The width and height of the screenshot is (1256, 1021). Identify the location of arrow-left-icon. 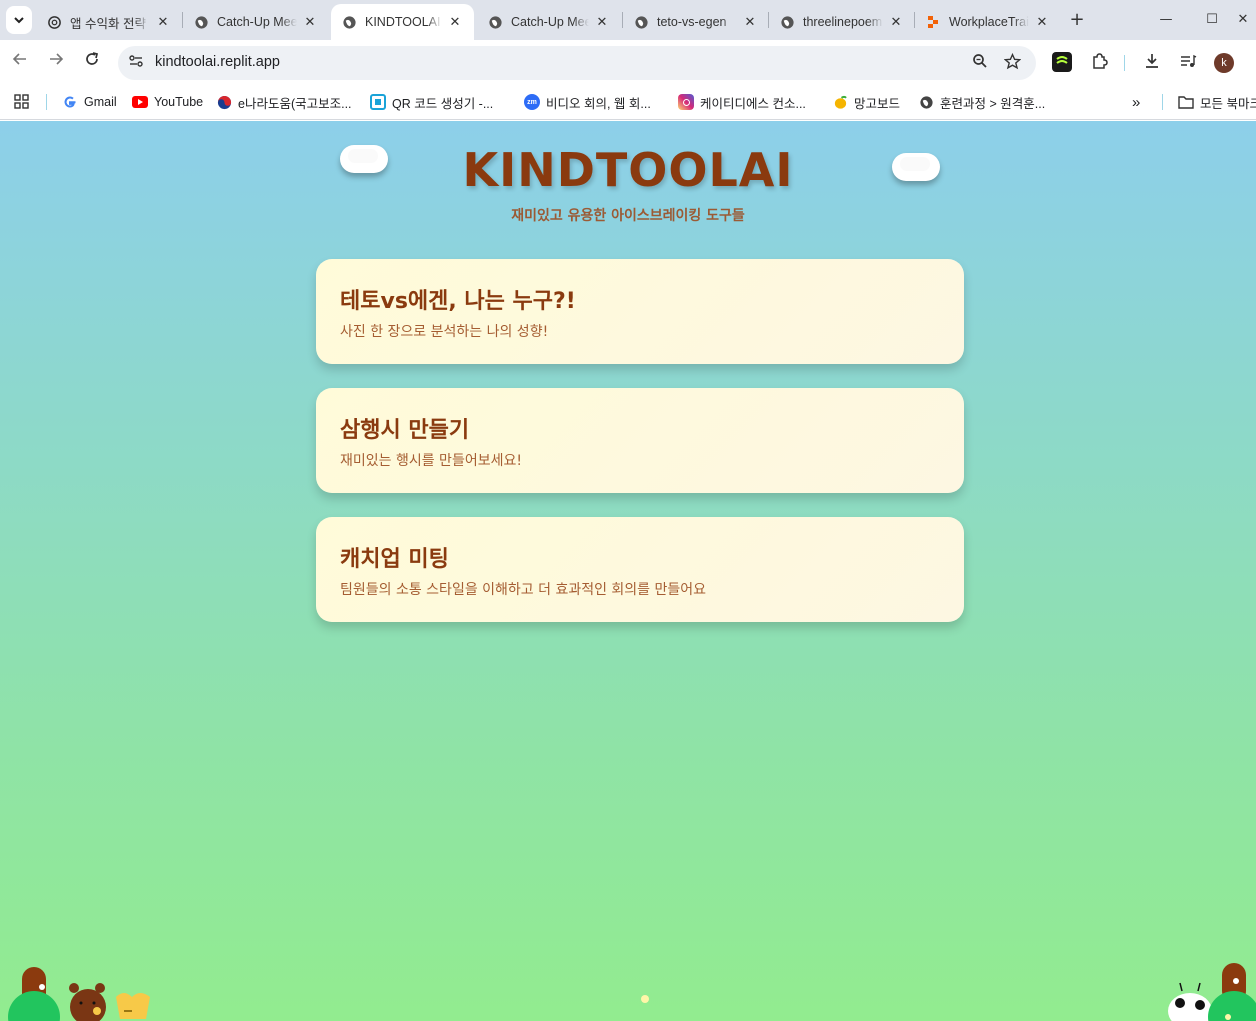
(19, 59).